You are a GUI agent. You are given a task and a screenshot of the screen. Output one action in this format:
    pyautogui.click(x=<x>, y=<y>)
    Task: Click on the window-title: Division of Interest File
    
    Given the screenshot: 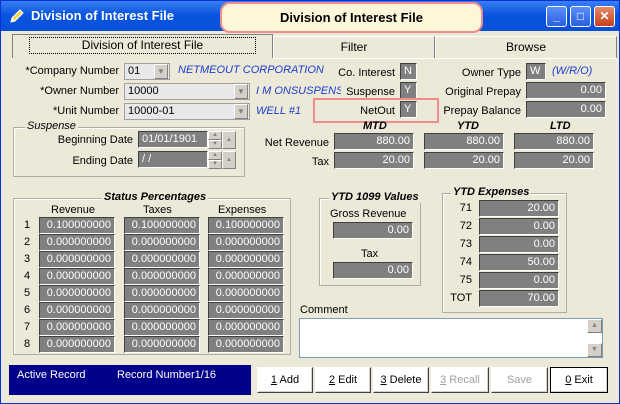 What is the action you would take?
    pyautogui.click(x=103, y=15)
    